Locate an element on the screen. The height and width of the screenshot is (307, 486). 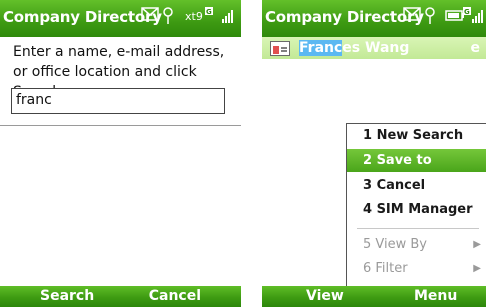
name-rest: es Wang is located at coordinates (376, 48).